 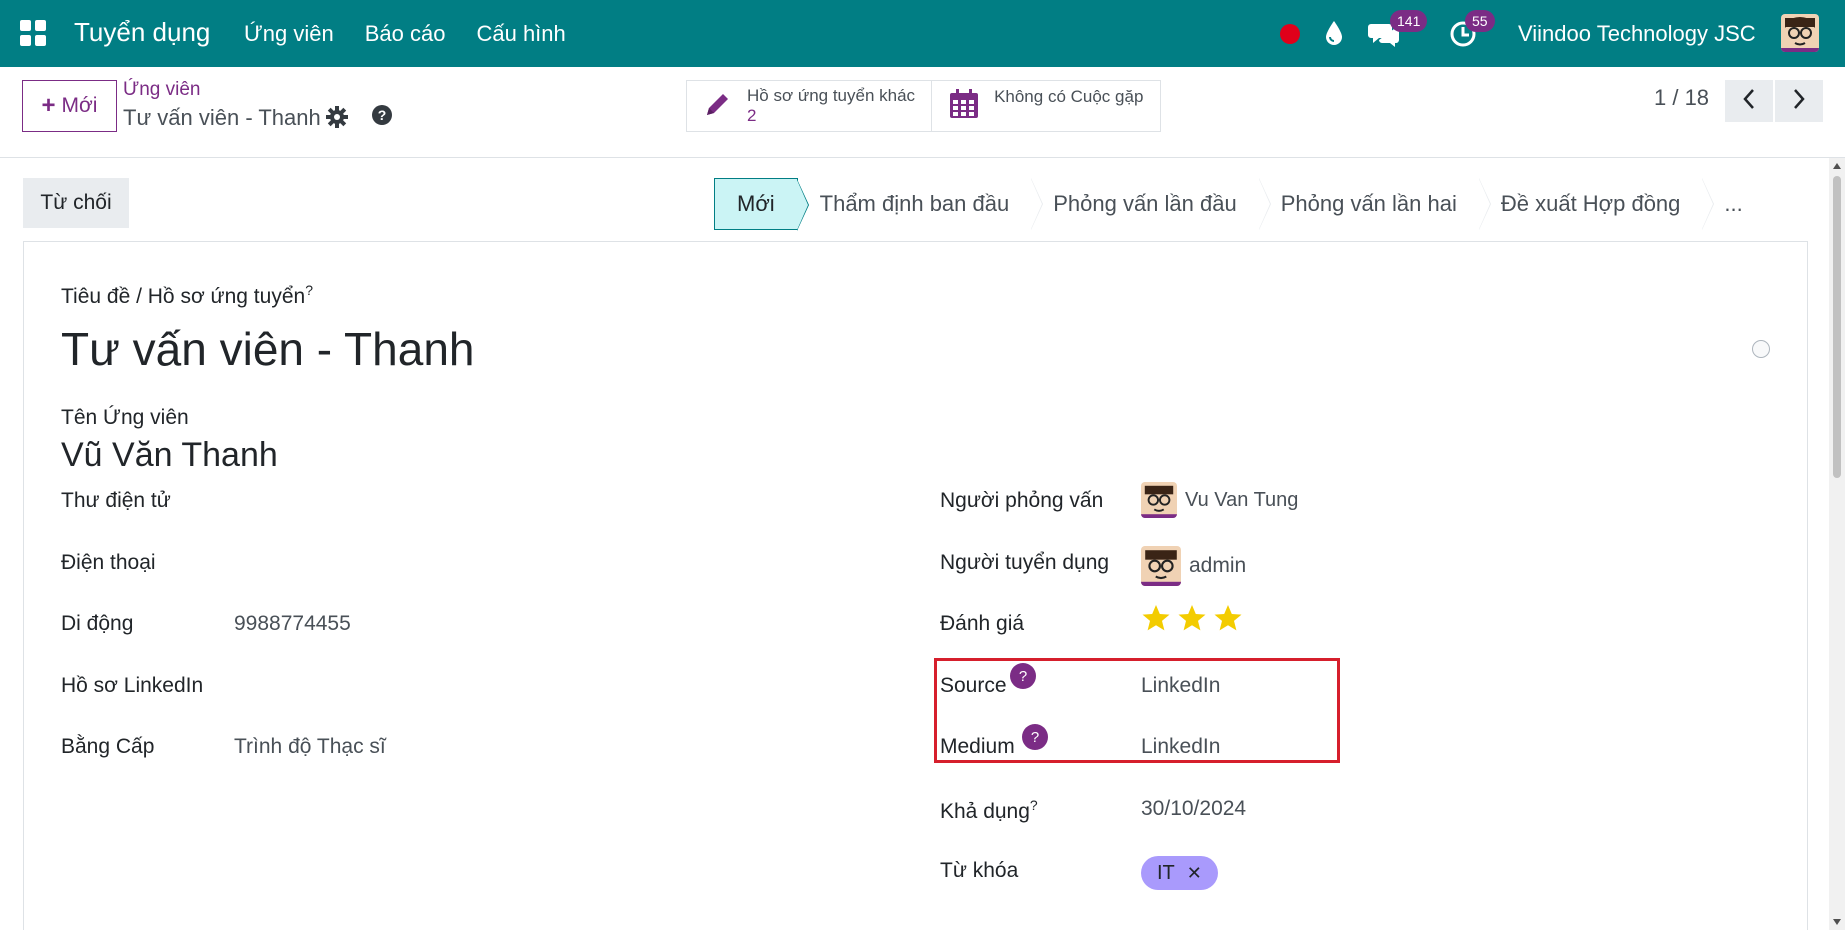 I want to click on apps-menu-icon, so click(x=33, y=33).